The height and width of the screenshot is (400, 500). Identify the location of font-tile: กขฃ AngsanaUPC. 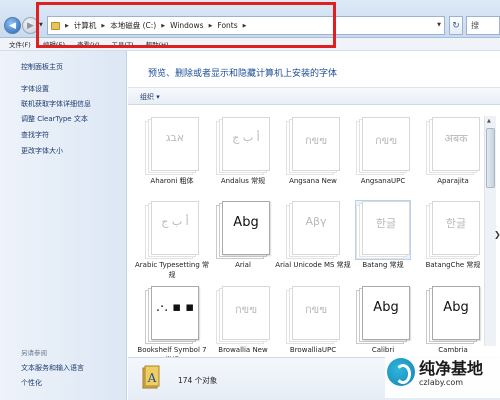
(383, 162).